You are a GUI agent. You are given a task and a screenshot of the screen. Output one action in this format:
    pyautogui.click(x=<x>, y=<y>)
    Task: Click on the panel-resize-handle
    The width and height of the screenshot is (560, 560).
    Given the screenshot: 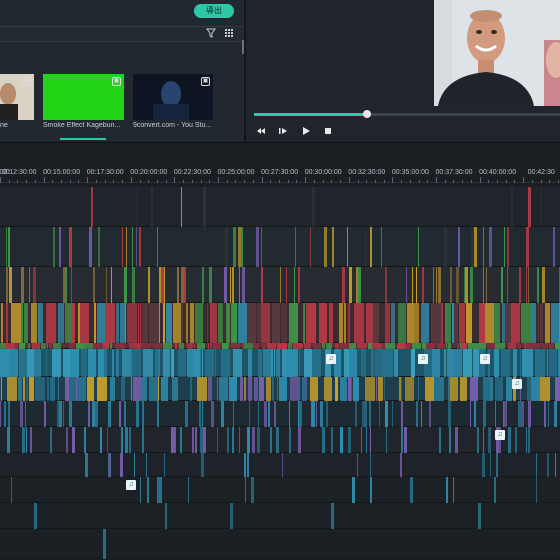 What is the action you would take?
    pyautogui.click(x=243, y=47)
    